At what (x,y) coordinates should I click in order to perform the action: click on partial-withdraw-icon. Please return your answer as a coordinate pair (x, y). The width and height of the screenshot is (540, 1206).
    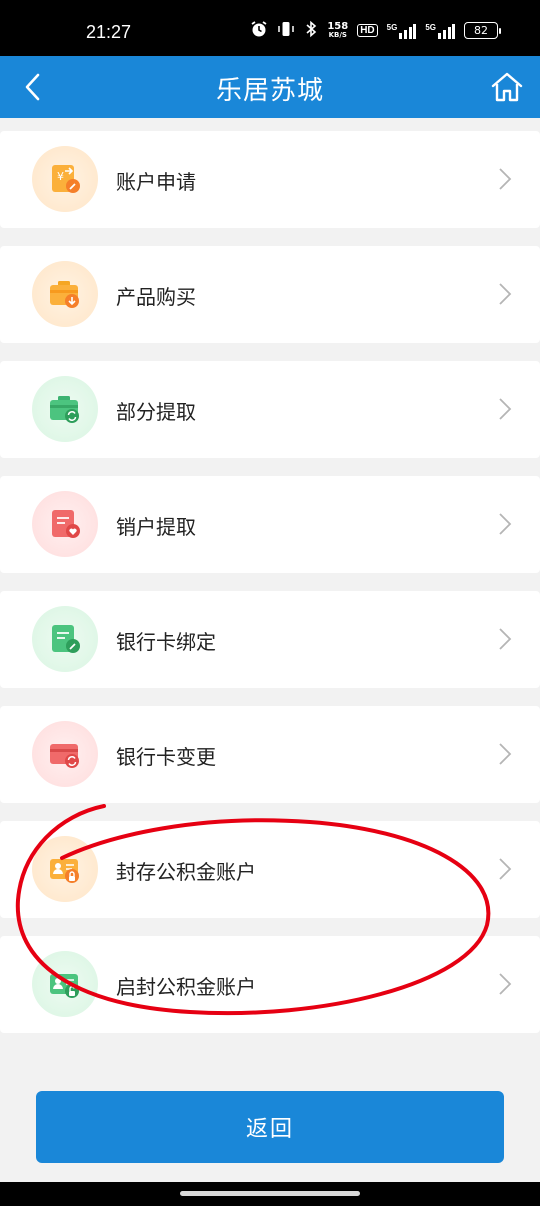
    Looking at the image, I should click on (65, 409).